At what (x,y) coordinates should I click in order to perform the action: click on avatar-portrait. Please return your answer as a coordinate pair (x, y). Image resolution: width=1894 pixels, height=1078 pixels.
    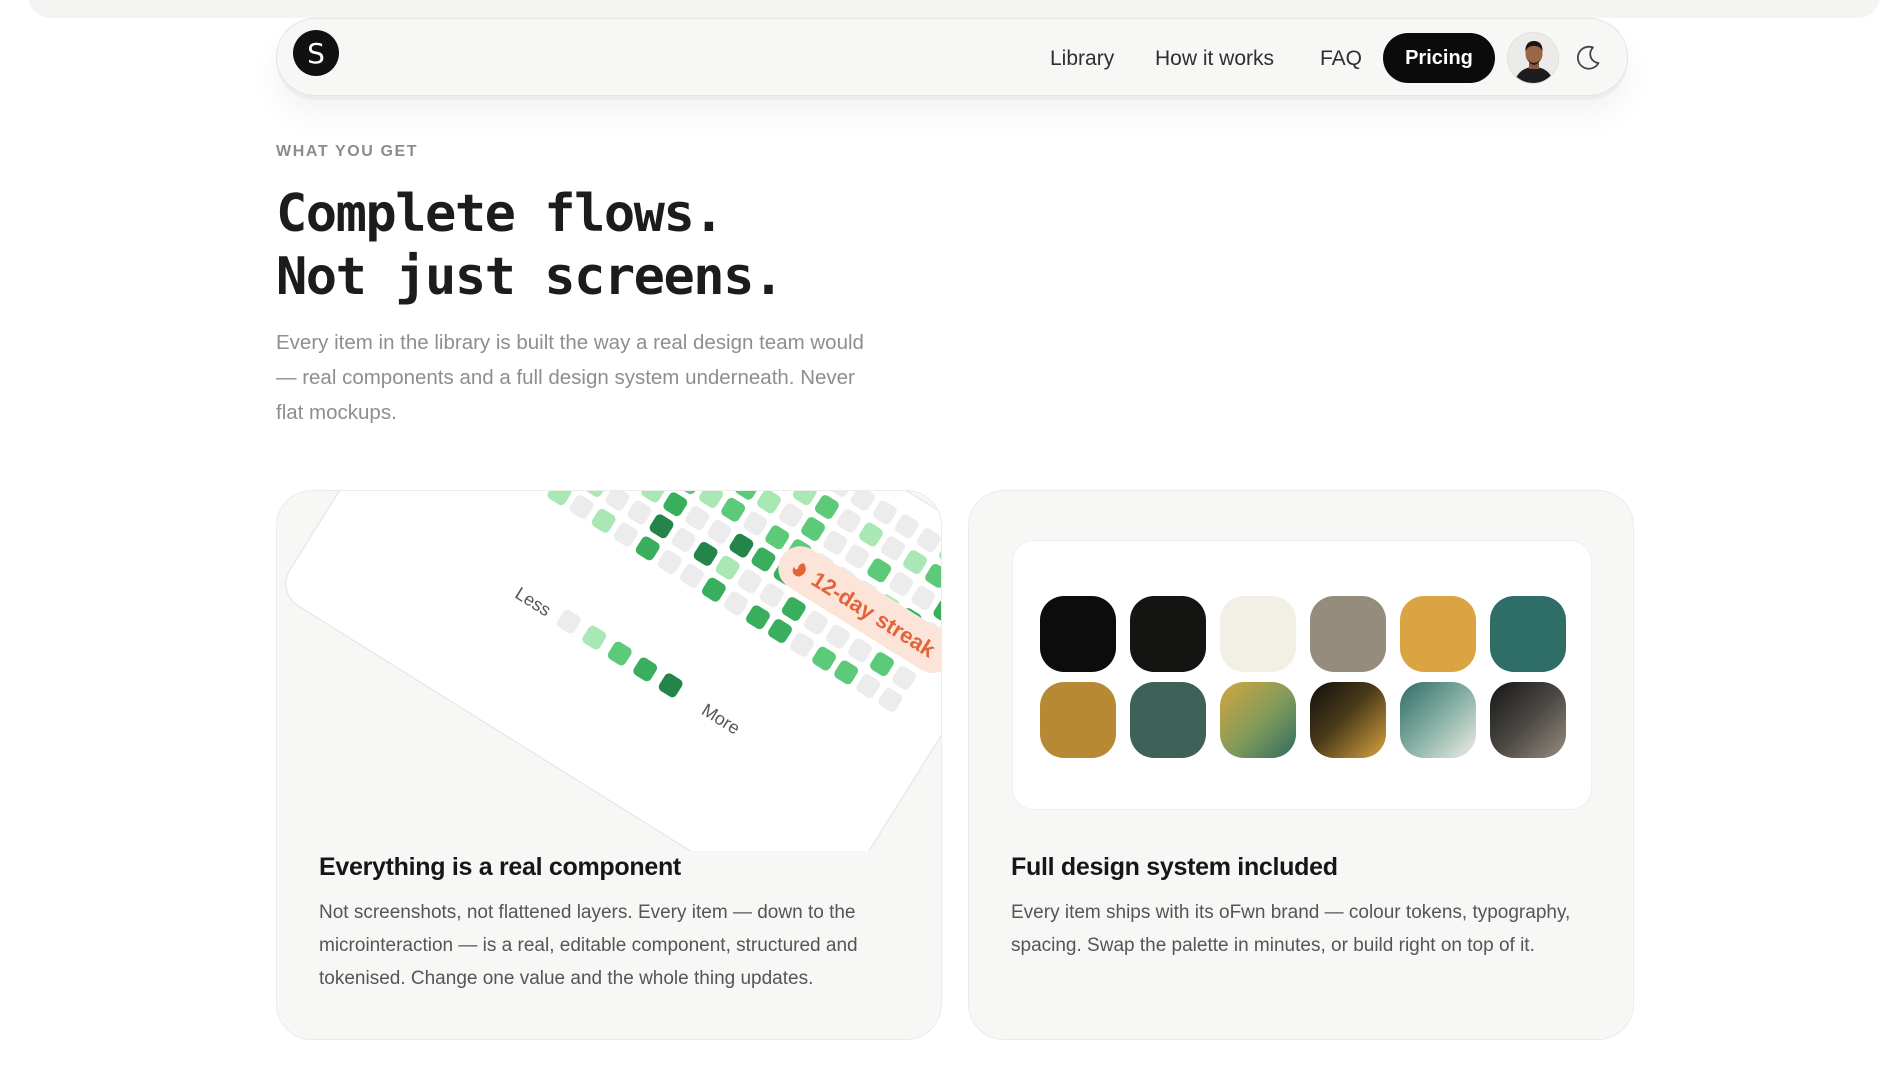
    Looking at the image, I should click on (1533, 58).